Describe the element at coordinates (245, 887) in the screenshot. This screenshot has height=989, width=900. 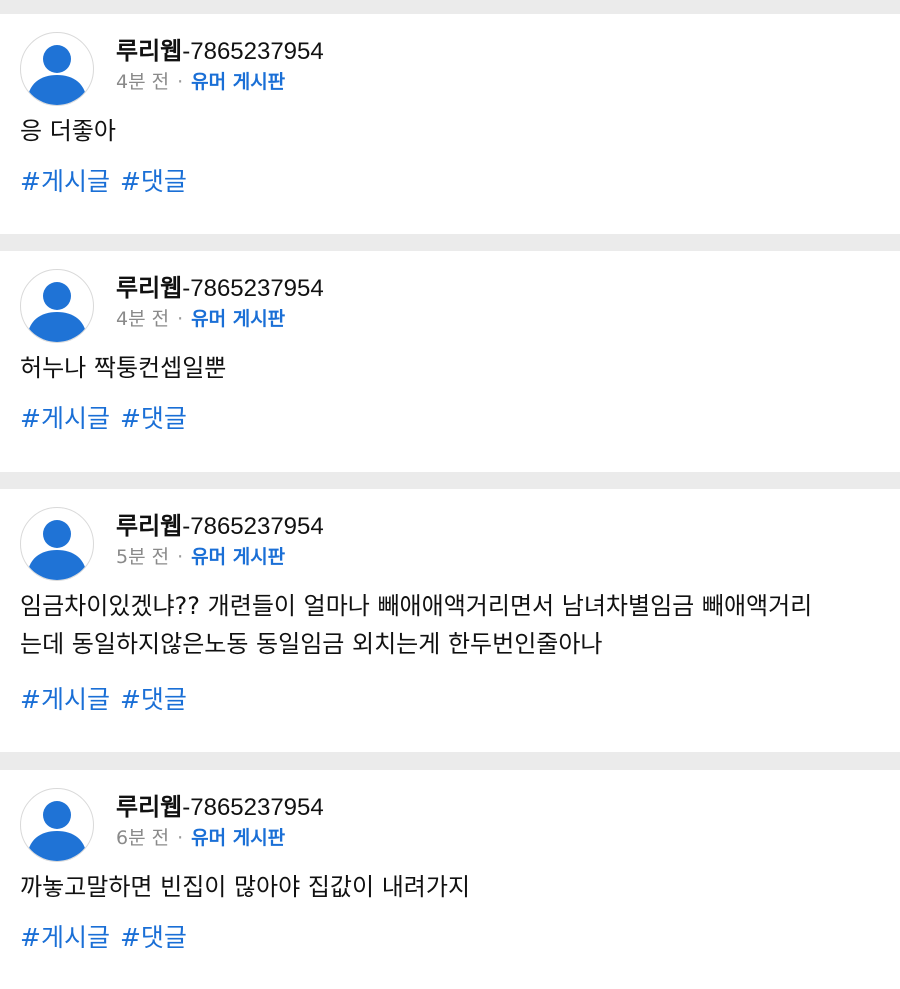
I see `comment-body: 까놓고말하면 빈집이 많아야 집값이 내려가지` at that location.